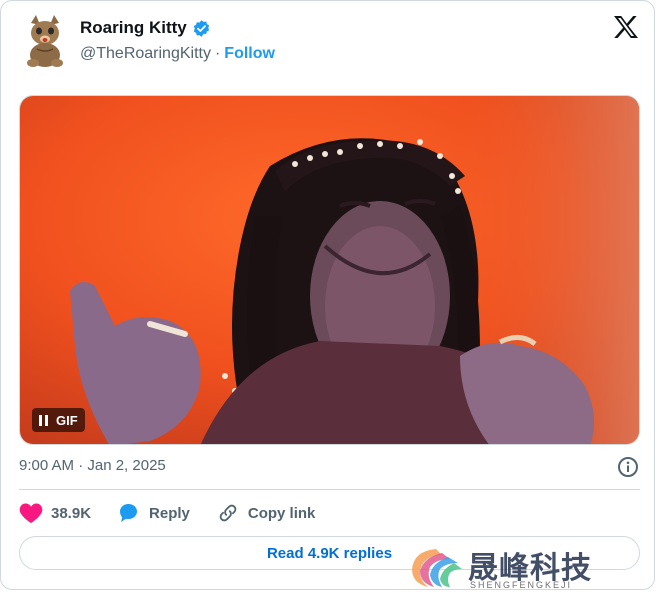 This screenshot has height=592, width=657. What do you see at coordinates (43, 420) in the screenshot?
I see `pause-icon` at bounding box center [43, 420].